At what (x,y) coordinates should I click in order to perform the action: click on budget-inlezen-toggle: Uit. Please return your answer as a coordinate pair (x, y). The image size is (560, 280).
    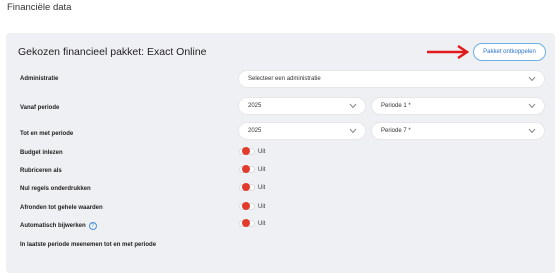
    Looking at the image, I should click on (252, 151).